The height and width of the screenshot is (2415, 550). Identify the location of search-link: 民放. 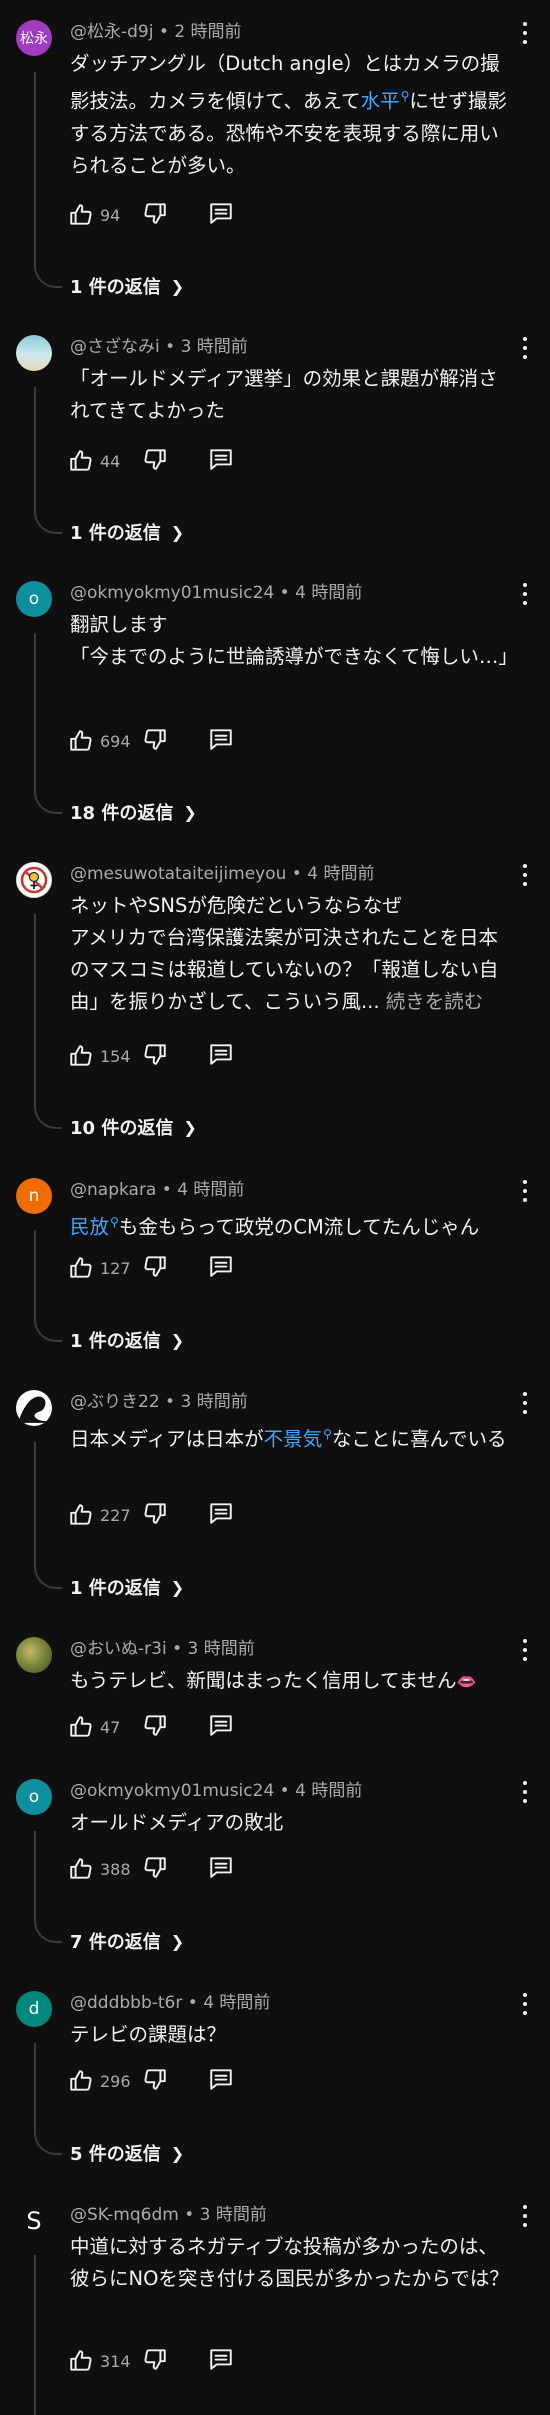
(89, 1227).